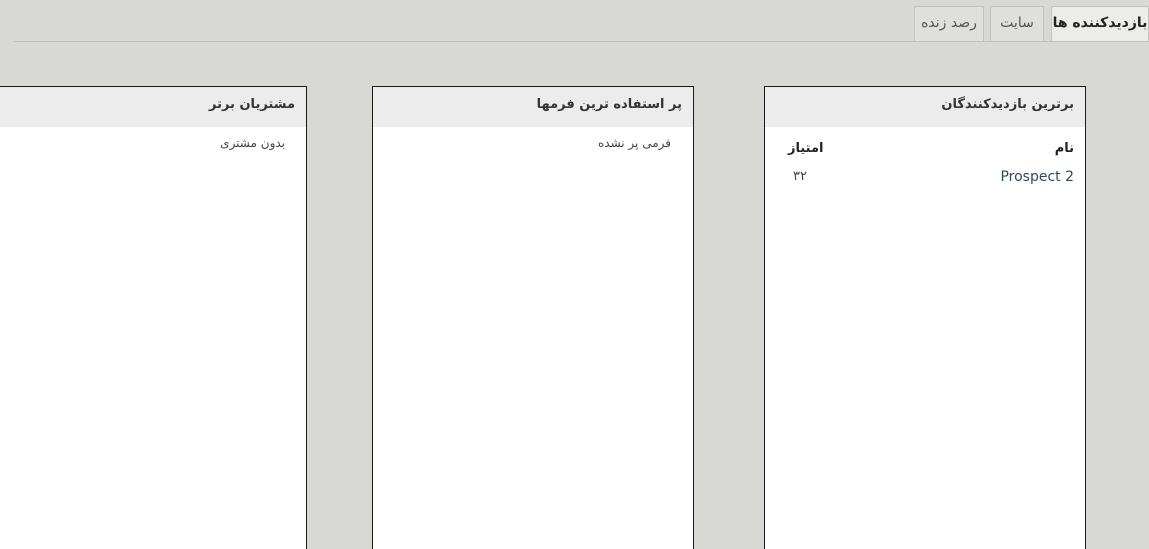 The height and width of the screenshot is (549, 1149). Describe the element at coordinates (1017, 23) in the screenshot. I see `tab-site: سایت` at that location.